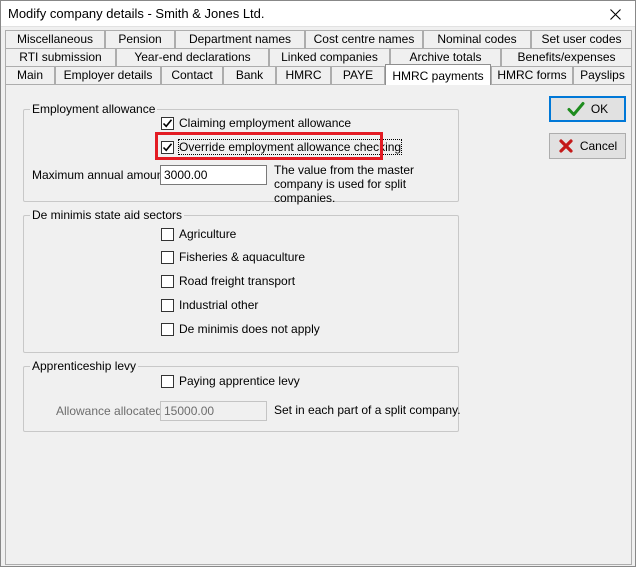 The width and height of the screenshot is (636, 567). I want to click on tab-nominal-codes: Nominal codes, so click(477, 39).